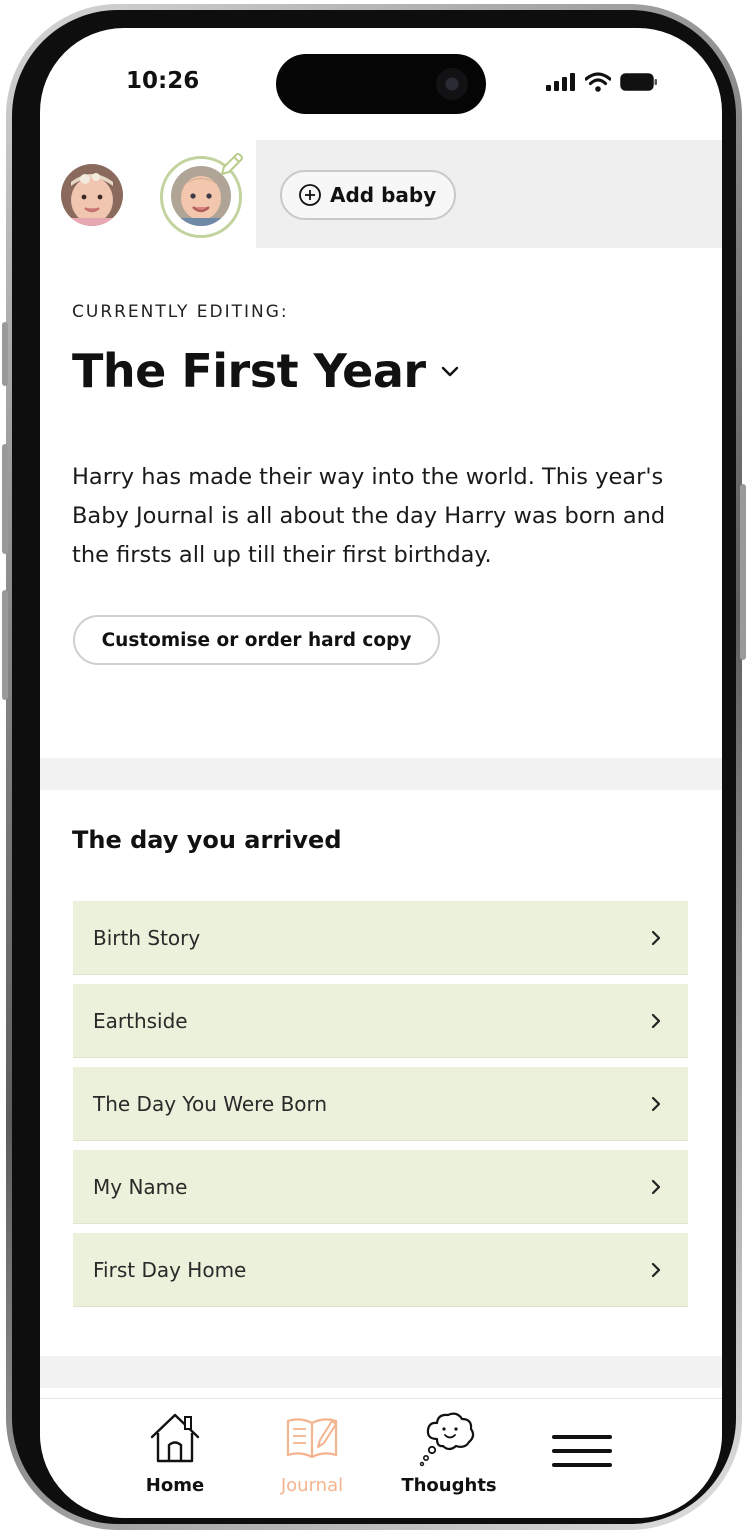 The image size is (748, 1536). Describe the element at coordinates (449, 1485) in the screenshot. I see `nav-label-thoughts: Thoughts` at that location.